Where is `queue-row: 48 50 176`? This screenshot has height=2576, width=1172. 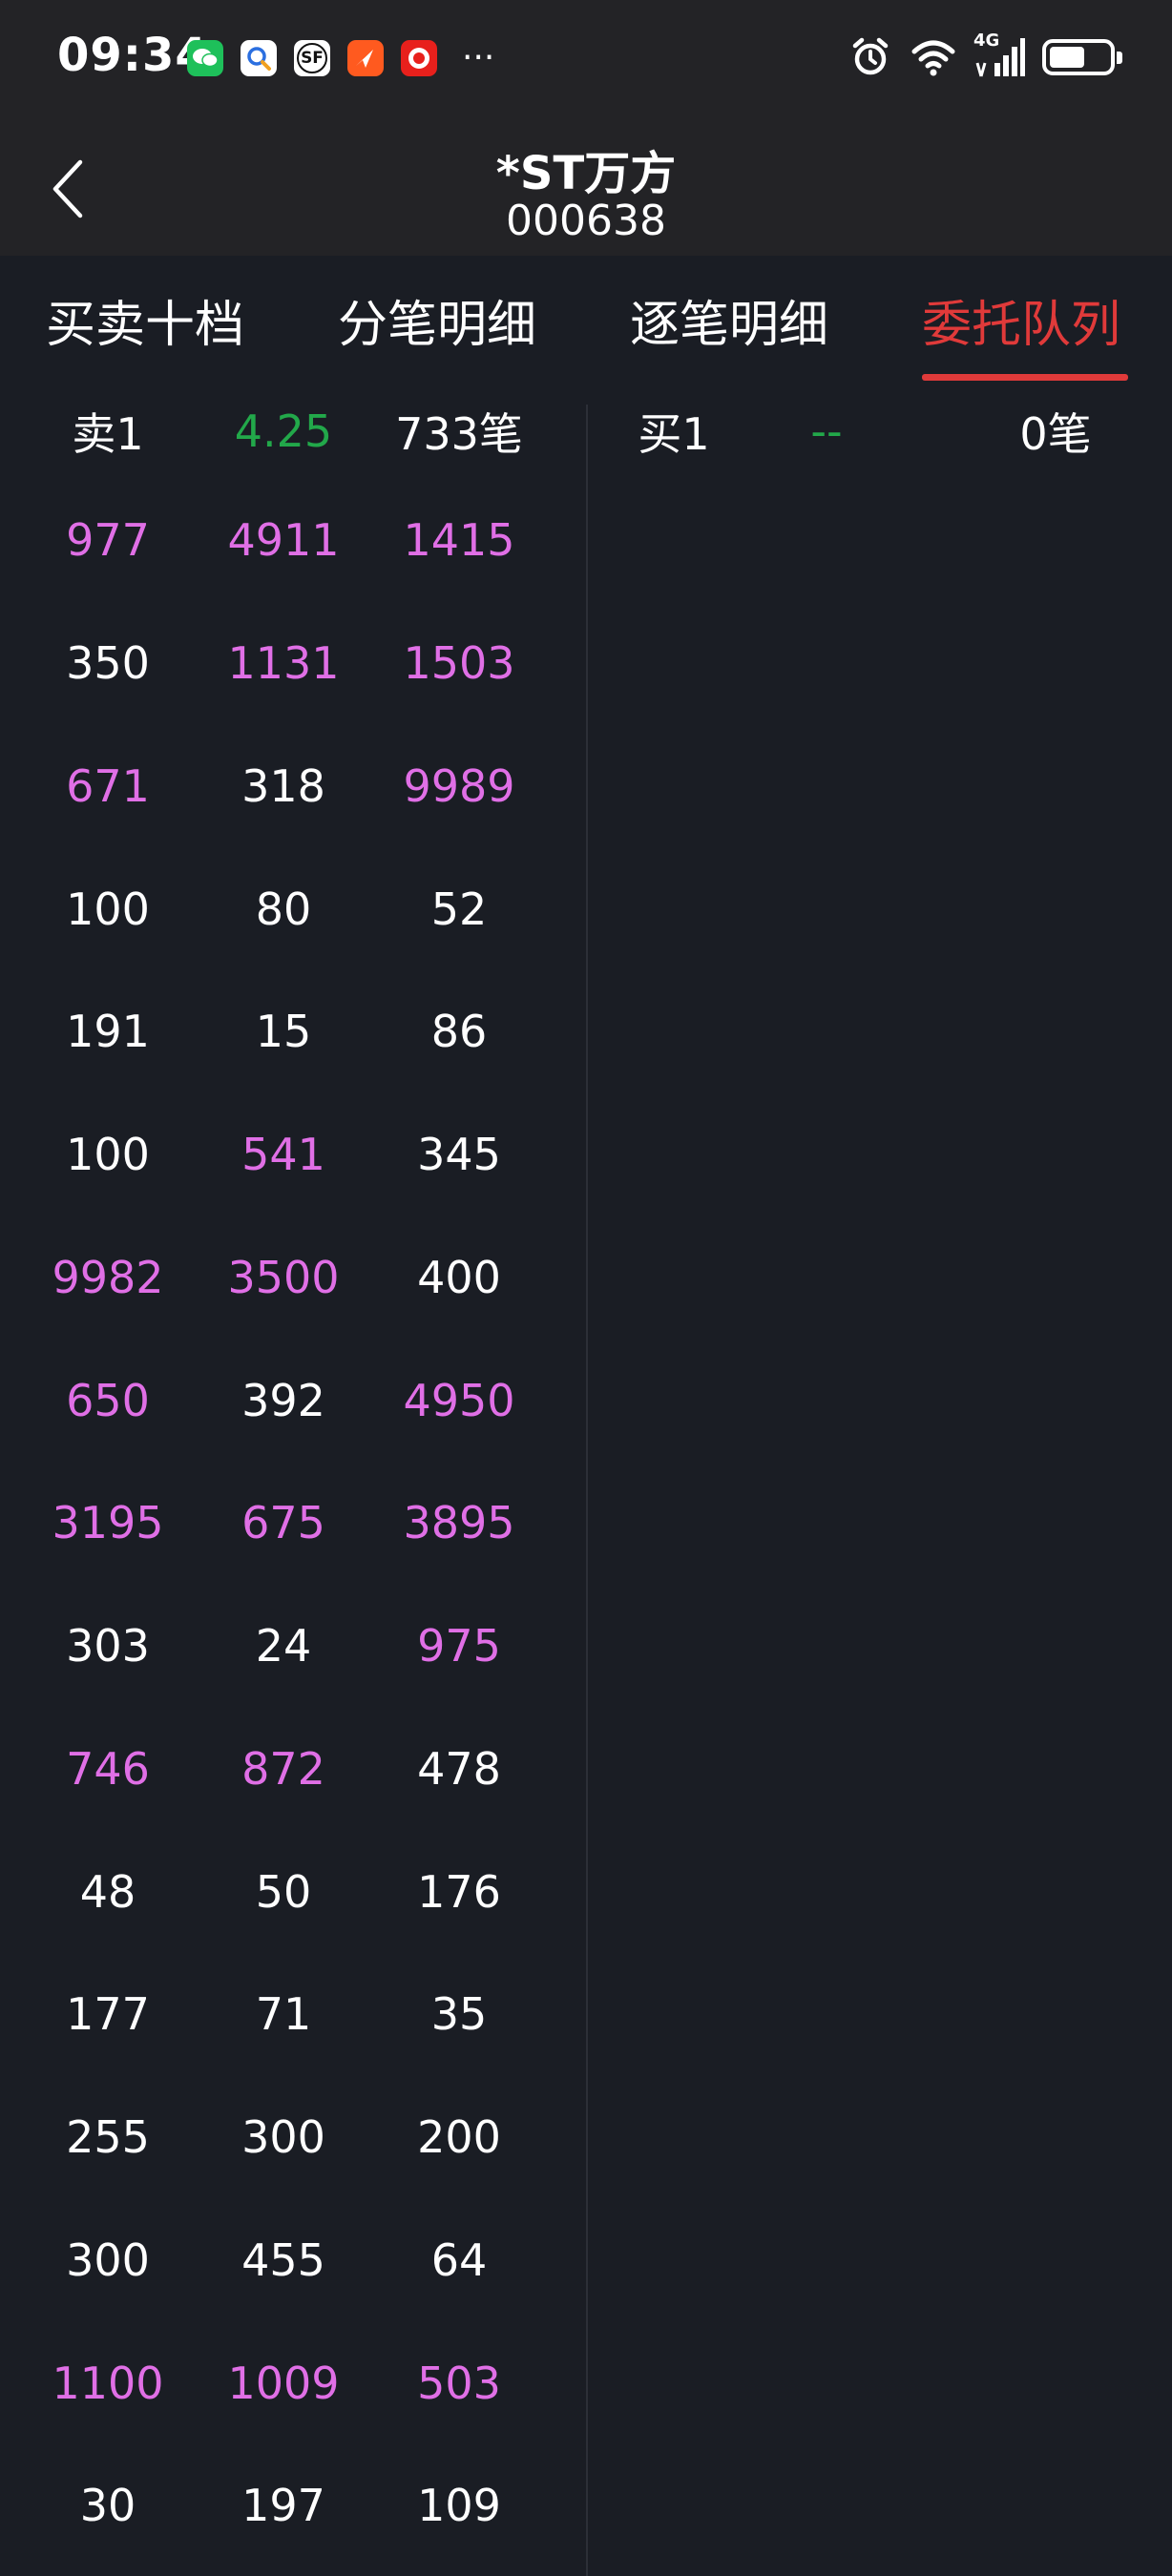
queue-row: 48 50 176 is located at coordinates (293, 1891).